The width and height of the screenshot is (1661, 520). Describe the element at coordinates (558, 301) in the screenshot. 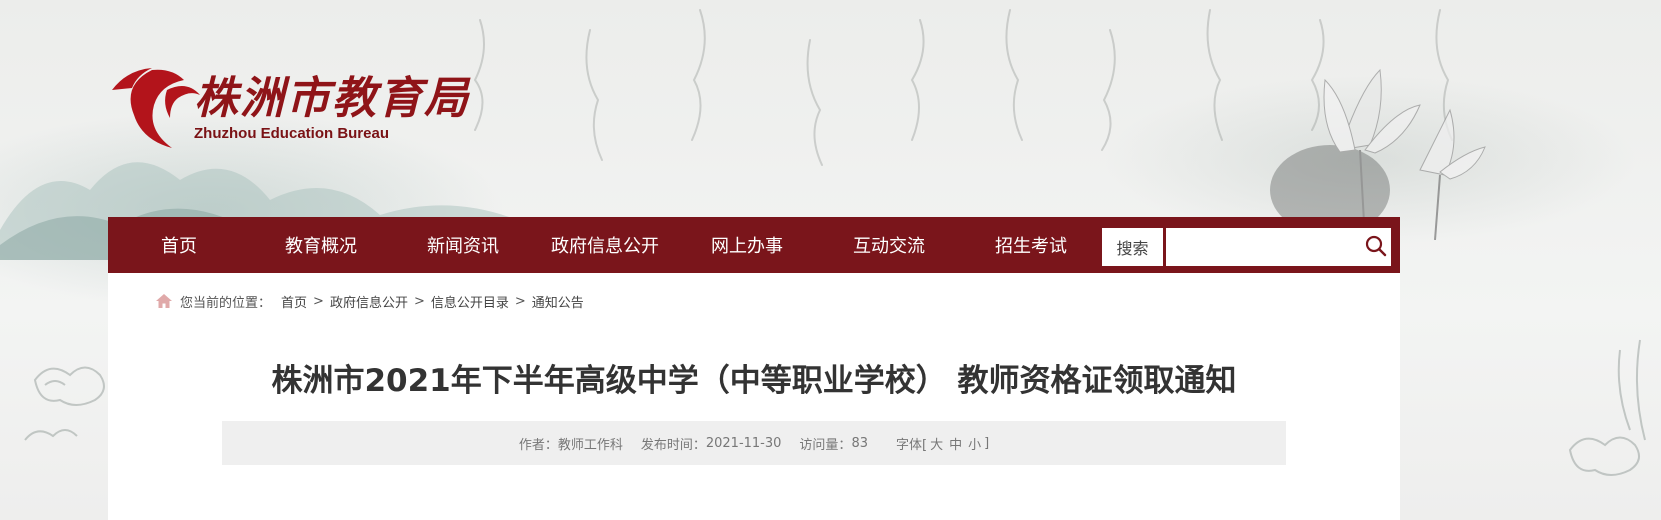

I see `breadcrumb-link-notices: 通知公告` at that location.